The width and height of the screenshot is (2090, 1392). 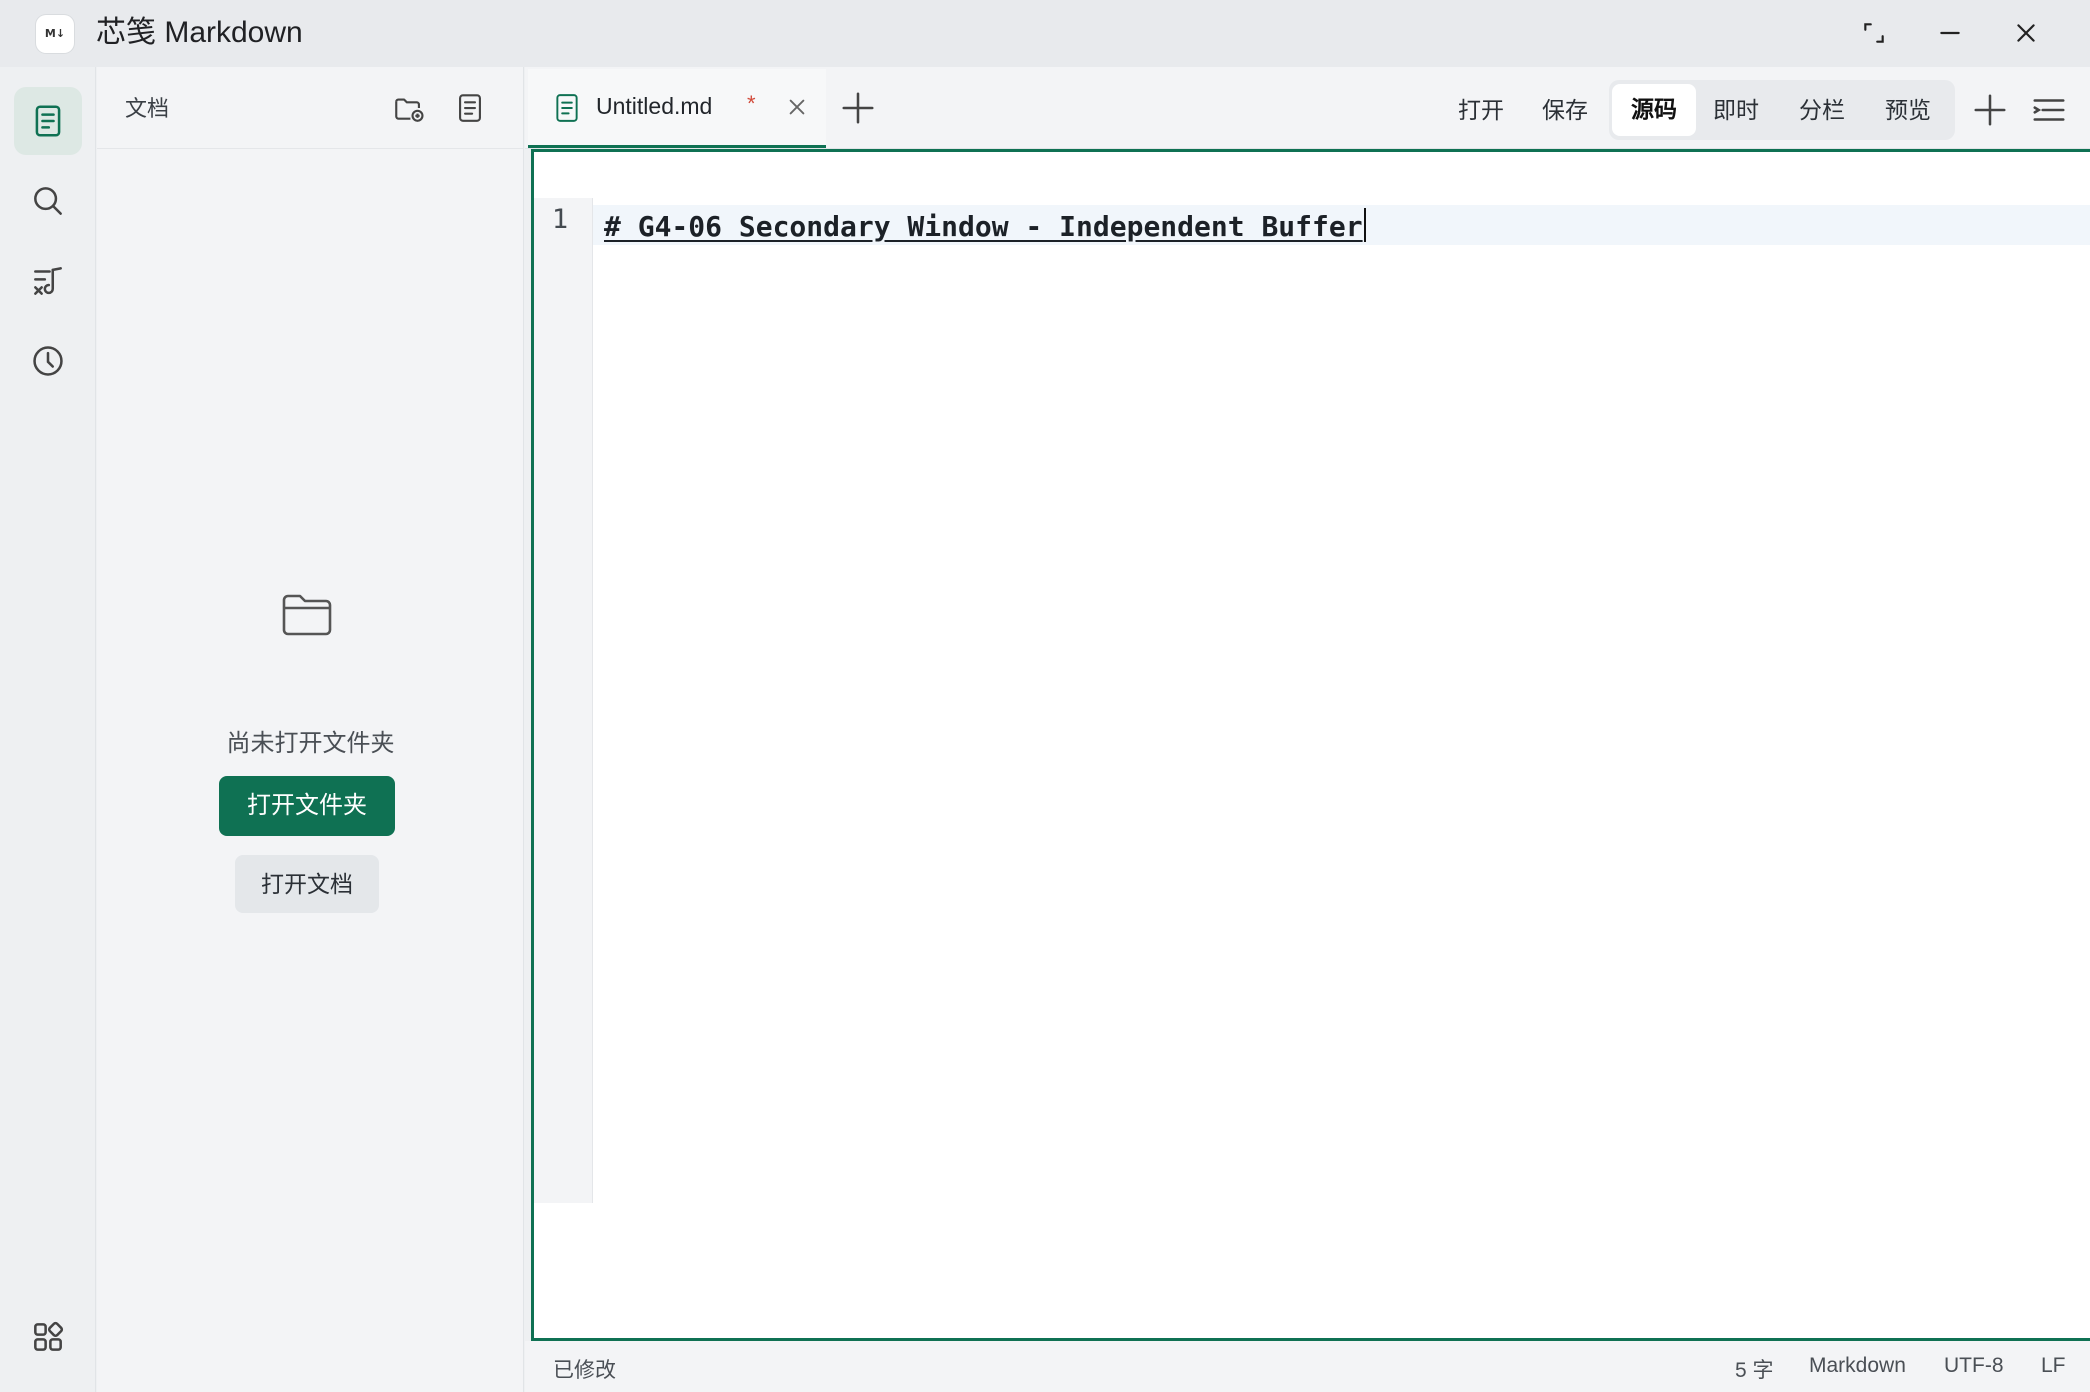 I want to click on mode-split-button: 分栏, so click(x=1822, y=110).